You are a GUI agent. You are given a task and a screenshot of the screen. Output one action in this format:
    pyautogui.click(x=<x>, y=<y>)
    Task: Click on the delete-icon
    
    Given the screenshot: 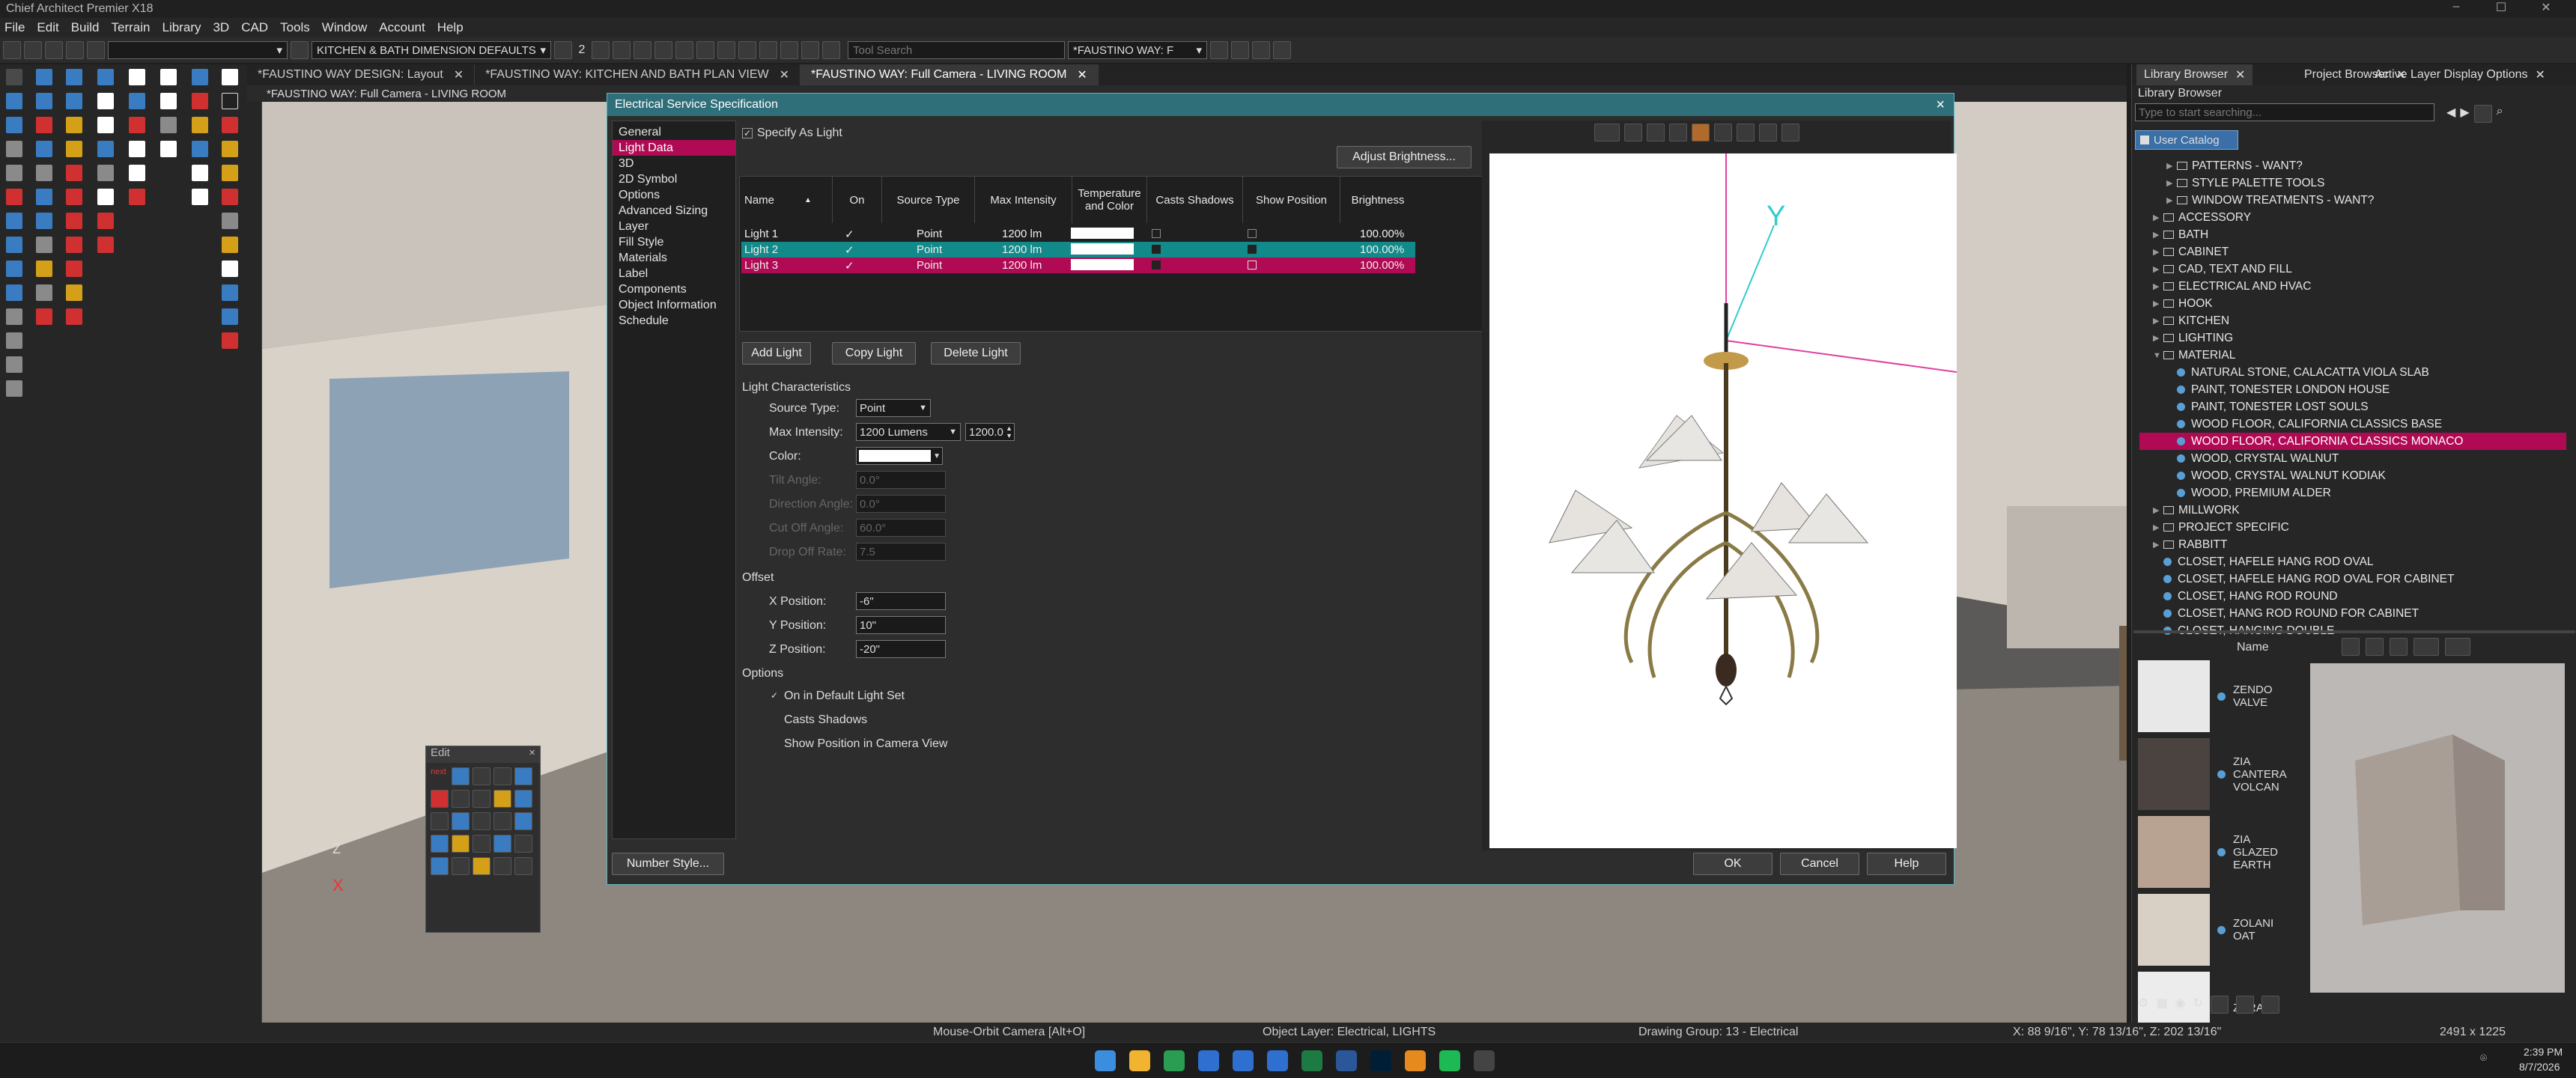 What is the action you would take?
    pyautogui.click(x=440, y=799)
    